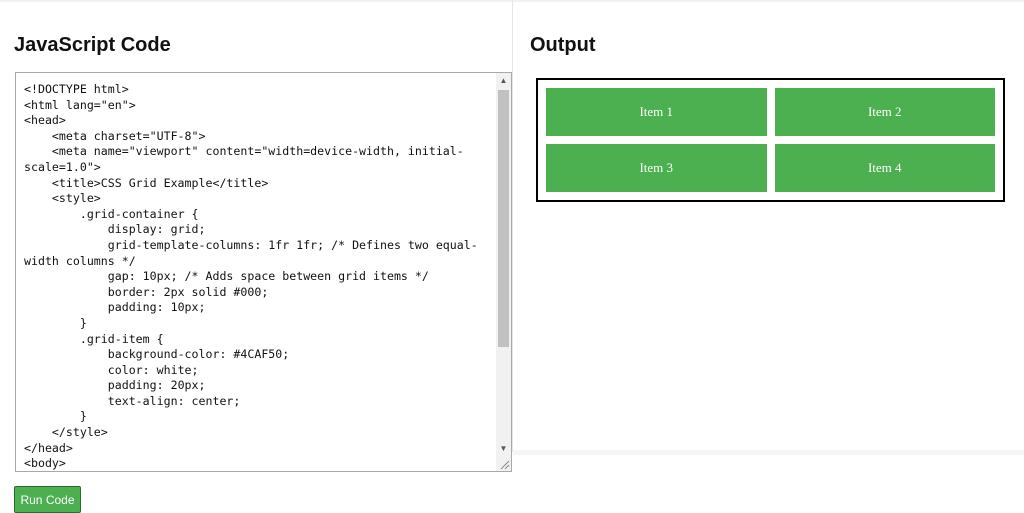 The image size is (1024, 513). I want to click on output-panel-title: Output, so click(563, 45).